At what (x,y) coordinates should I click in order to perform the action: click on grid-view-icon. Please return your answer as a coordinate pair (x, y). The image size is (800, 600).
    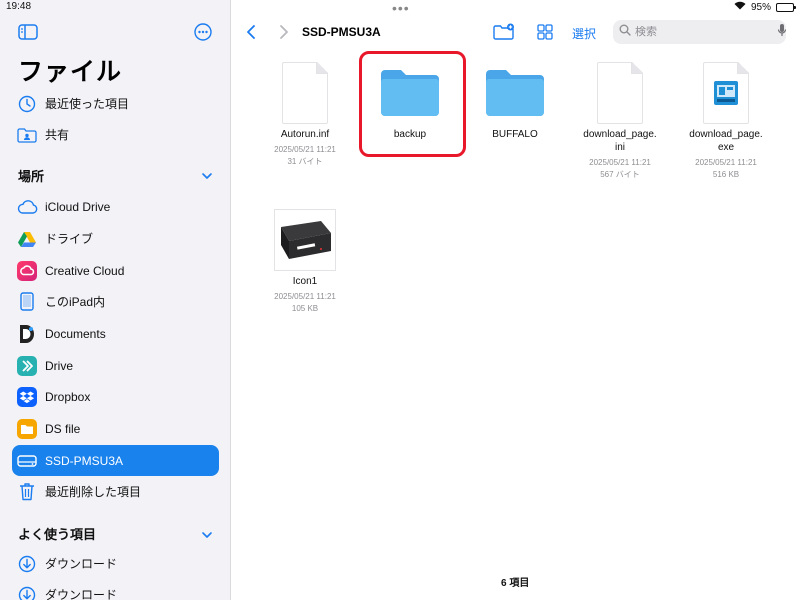
    Looking at the image, I should click on (545, 32).